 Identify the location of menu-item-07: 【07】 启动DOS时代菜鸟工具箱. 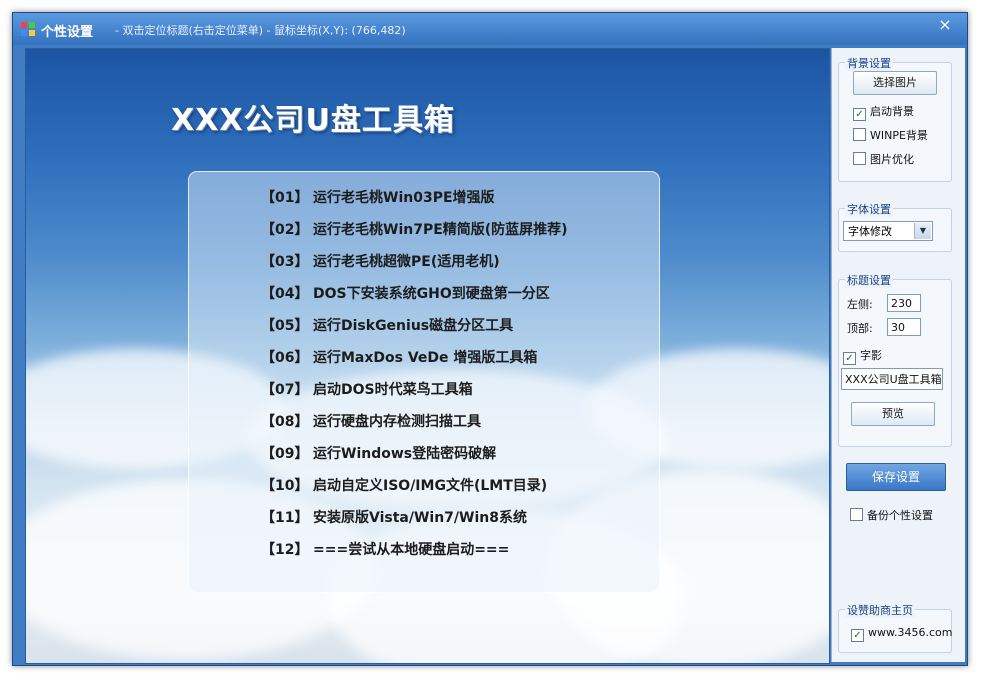
(367, 390).